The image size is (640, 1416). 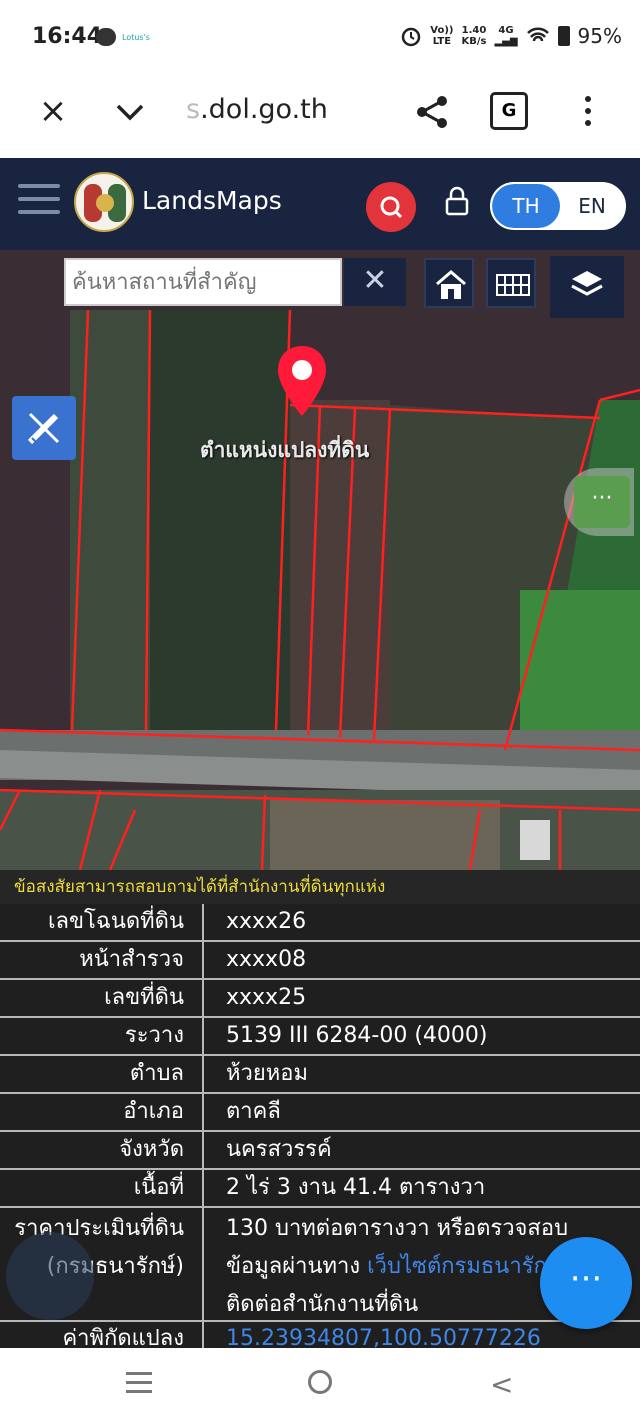 What do you see at coordinates (411, 37) in the screenshot?
I see `alarm-icon` at bounding box center [411, 37].